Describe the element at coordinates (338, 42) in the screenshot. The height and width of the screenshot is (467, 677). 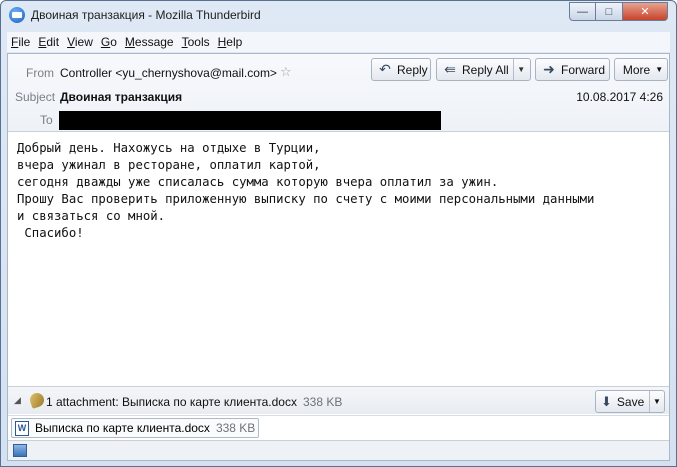
I see `menu-bar: File Edit View Go Message Tools Help` at that location.